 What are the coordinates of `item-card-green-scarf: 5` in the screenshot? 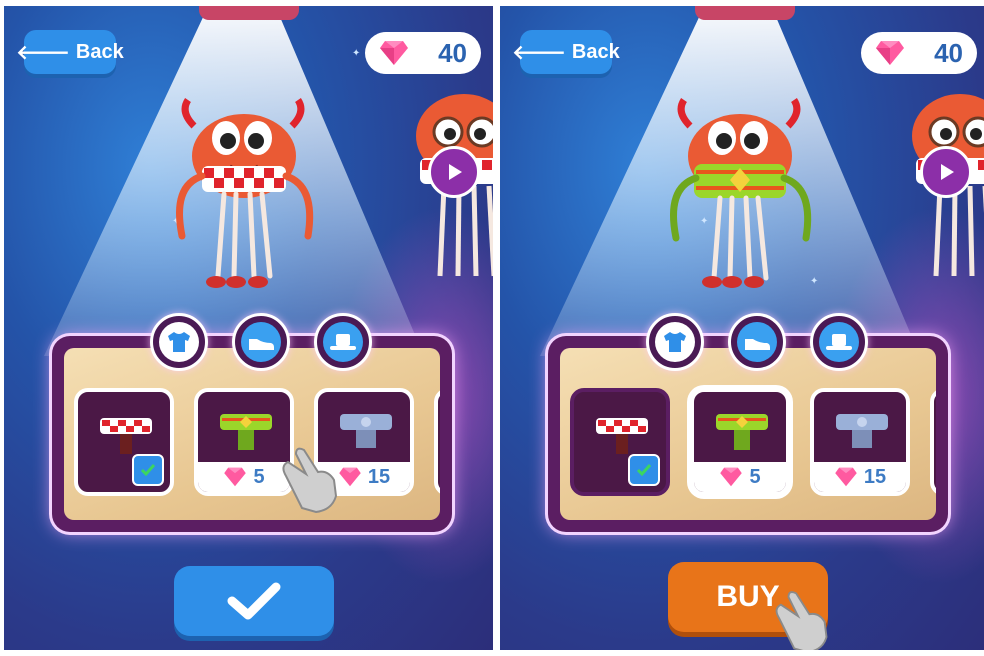 It's located at (740, 442).